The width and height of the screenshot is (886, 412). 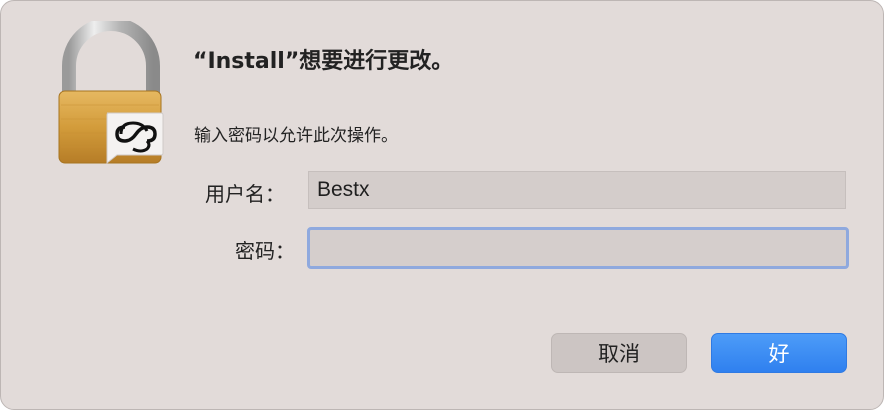 I want to click on username-field: Bestx, so click(x=577, y=190).